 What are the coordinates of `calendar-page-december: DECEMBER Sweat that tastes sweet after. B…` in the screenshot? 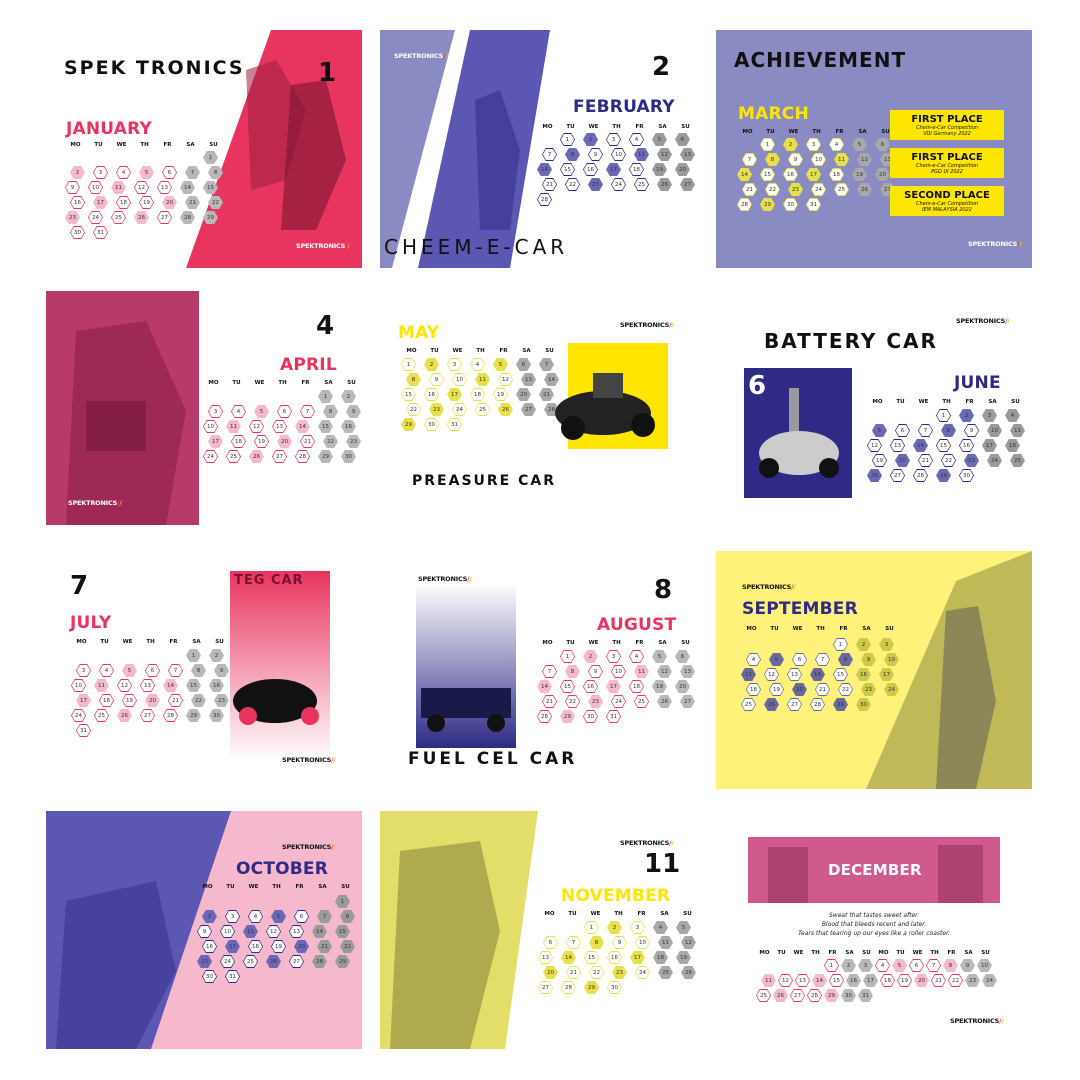 It's located at (874, 930).